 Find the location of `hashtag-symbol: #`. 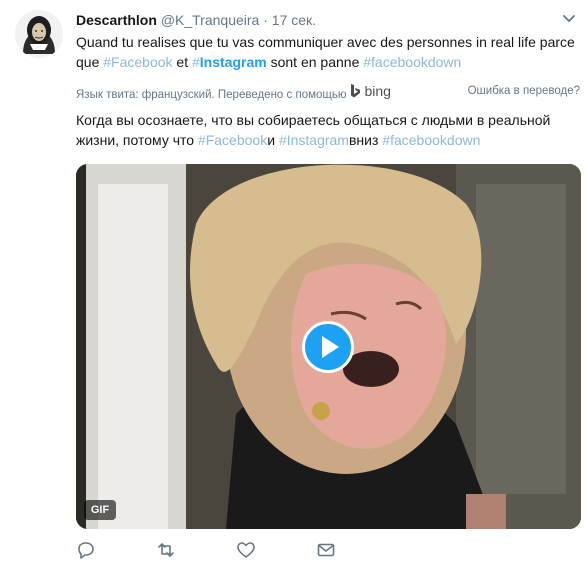

hashtag-symbol: # is located at coordinates (196, 62).